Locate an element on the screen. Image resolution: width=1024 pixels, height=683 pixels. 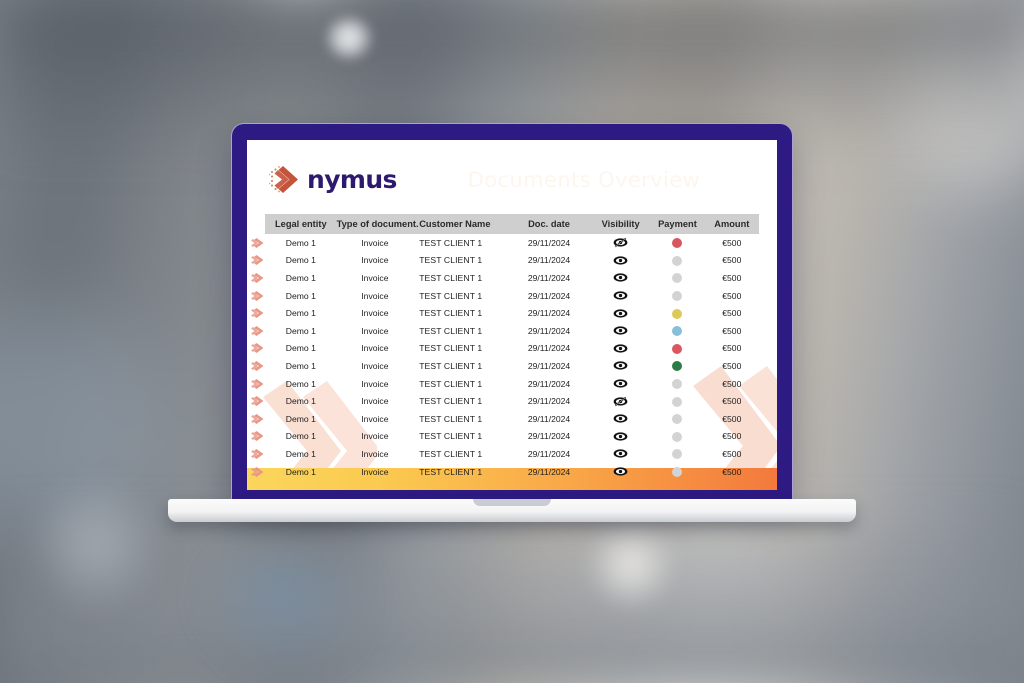
column-header-doc-date: Doc. date is located at coordinates (549, 224).